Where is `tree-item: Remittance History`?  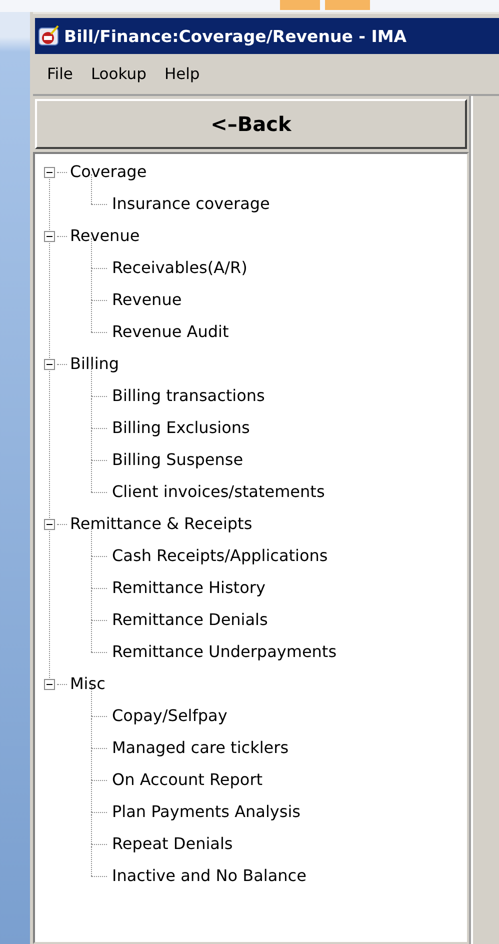
tree-item: Remittance History is located at coordinates (189, 588).